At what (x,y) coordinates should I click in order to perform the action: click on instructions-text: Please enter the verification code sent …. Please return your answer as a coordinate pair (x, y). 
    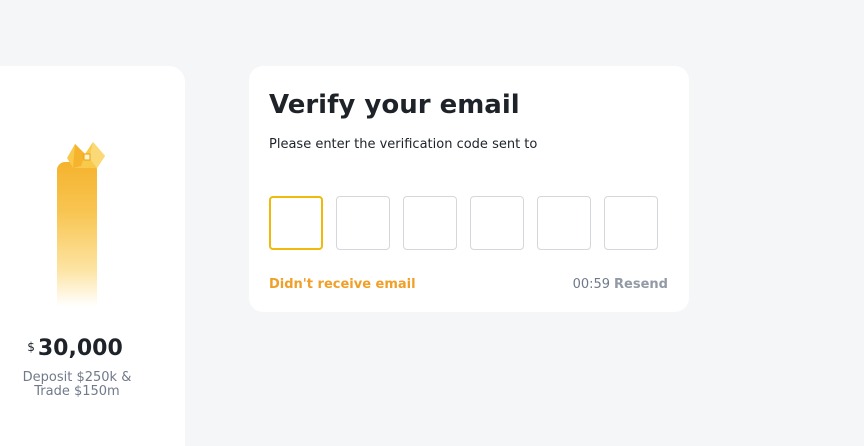
    Looking at the image, I should click on (403, 144).